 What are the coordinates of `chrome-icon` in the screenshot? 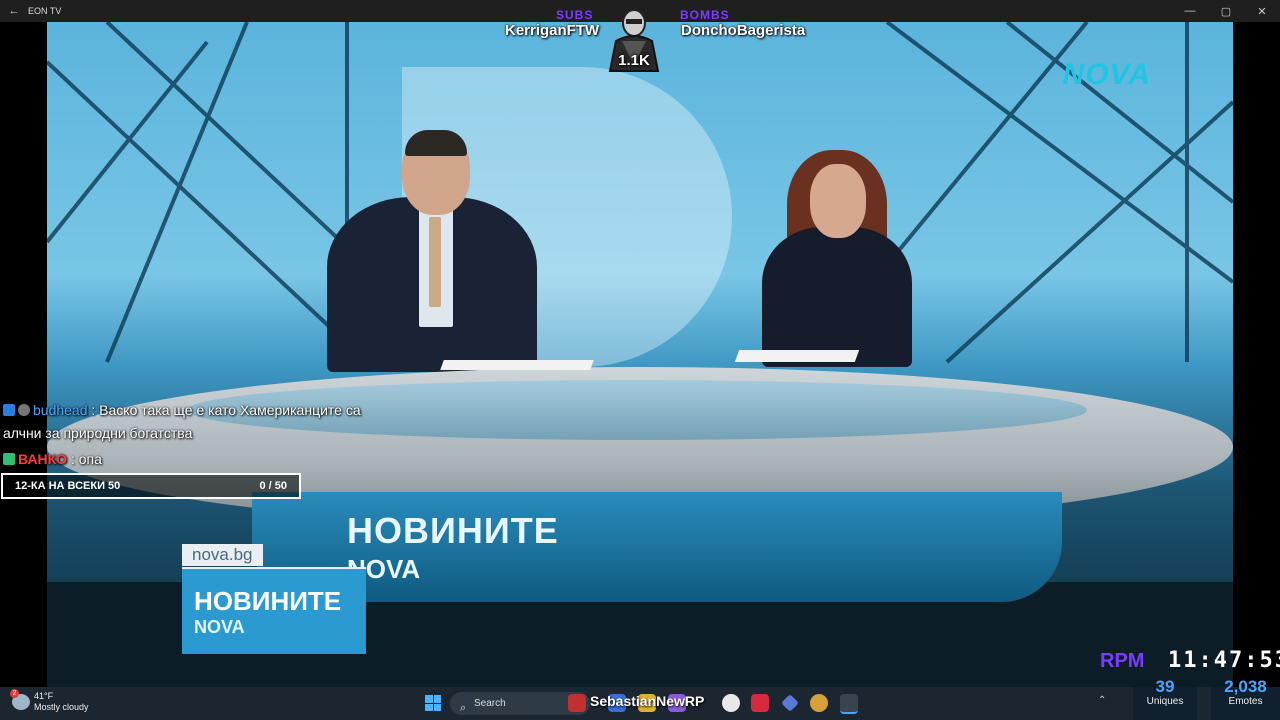 It's located at (731, 703).